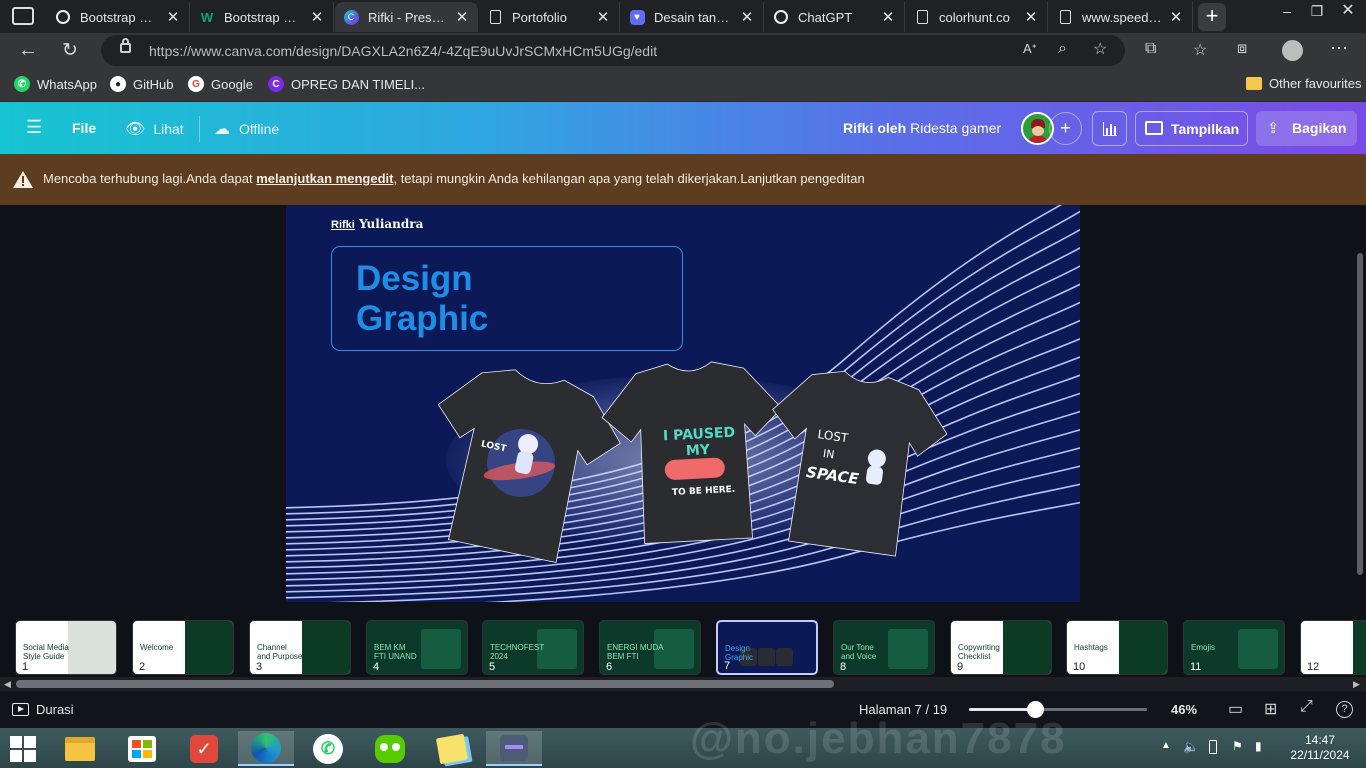 The image size is (1366, 768). I want to click on browser-tab: Bootstrap Mod ✕, so click(118, 17).